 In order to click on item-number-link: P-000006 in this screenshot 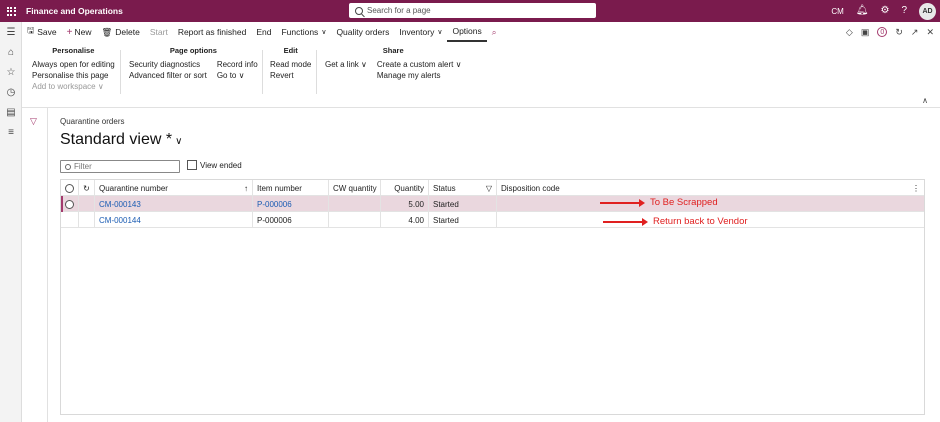, I will do `click(291, 204)`.